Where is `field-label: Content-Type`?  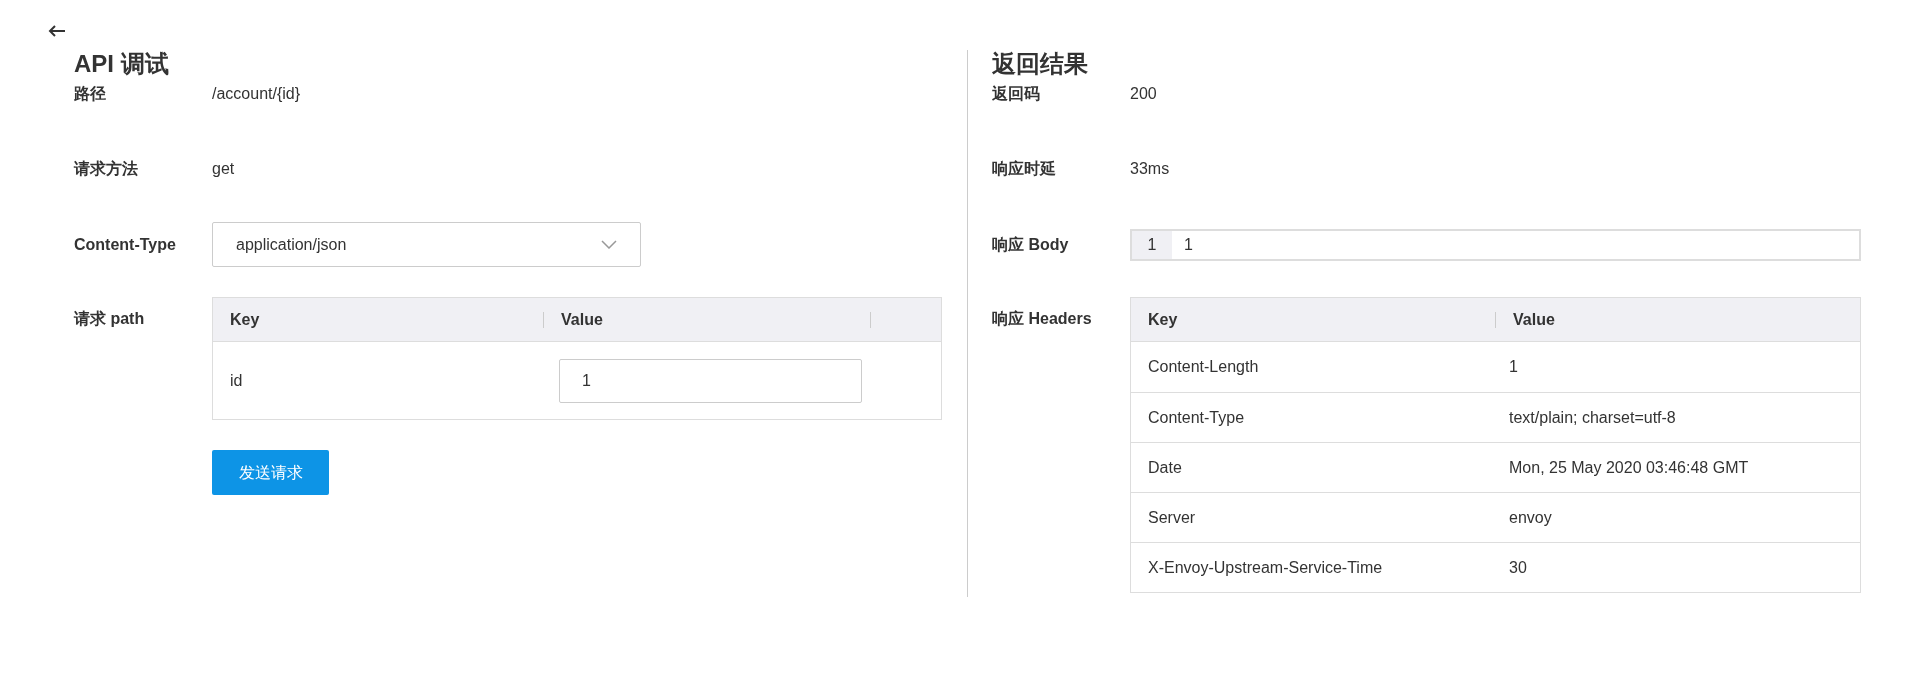
field-label: Content-Type is located at coordinates (125, 244).